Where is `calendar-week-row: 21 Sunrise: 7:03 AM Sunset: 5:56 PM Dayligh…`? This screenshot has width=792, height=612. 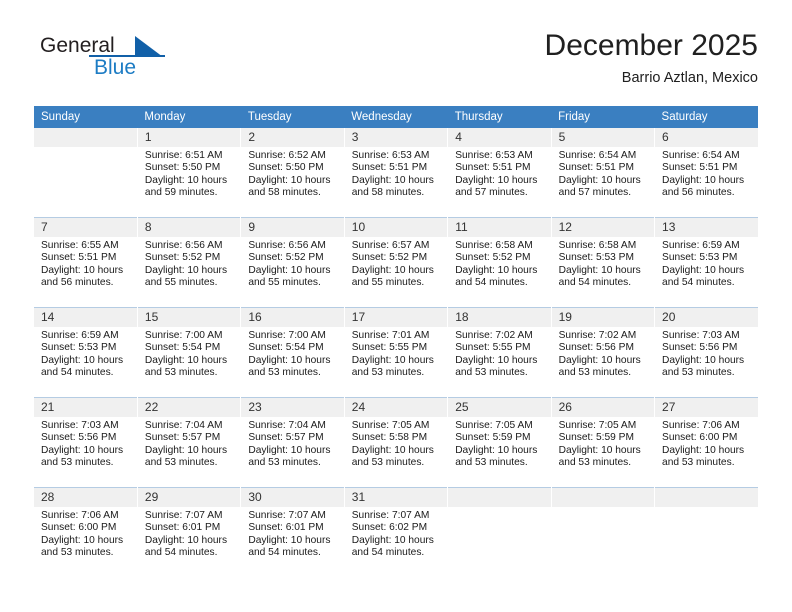 calendar-week-row: 21 Sunrise: 7:03 AM Sunset: 5:56 PM Dayligh… is located at coordinates (396, 442).